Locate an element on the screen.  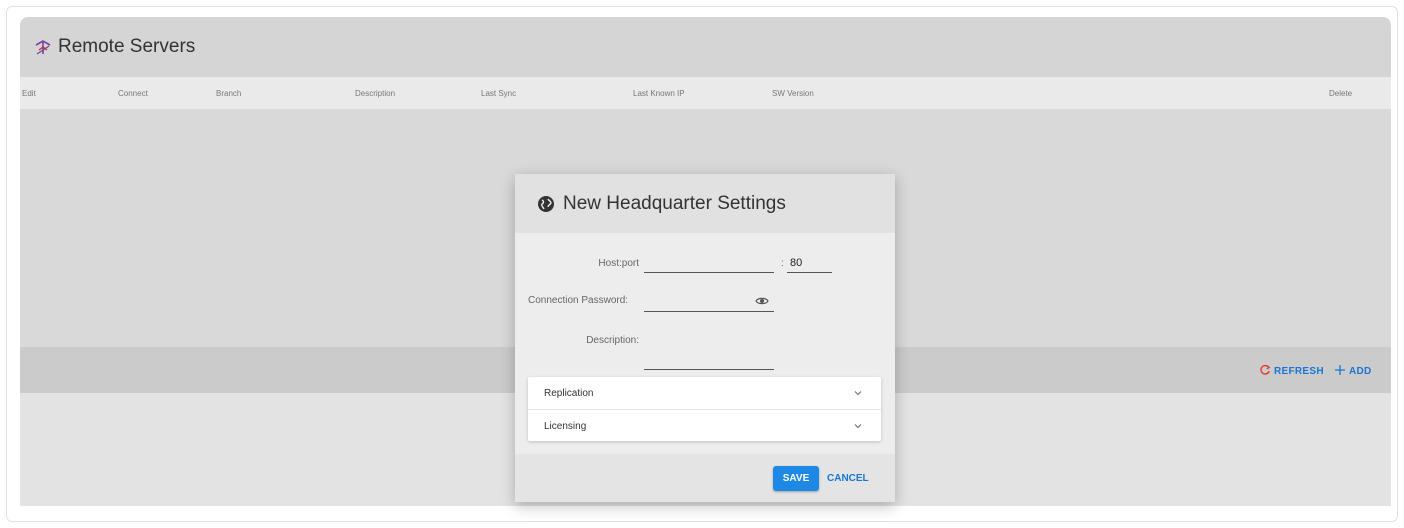
port-underline is located at coordinates (809, 272).